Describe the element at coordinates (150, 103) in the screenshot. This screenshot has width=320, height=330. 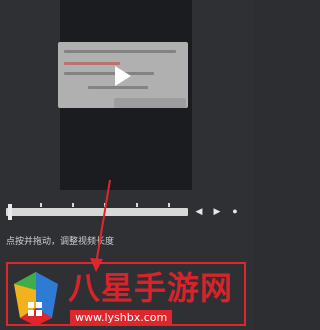
I see `dialog-button` at that location.